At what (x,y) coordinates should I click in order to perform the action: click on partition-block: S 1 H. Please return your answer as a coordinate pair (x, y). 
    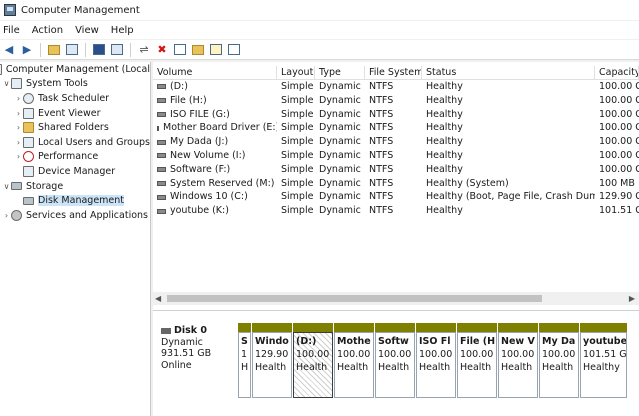
    Looking at the image, I should click on (245, 360).